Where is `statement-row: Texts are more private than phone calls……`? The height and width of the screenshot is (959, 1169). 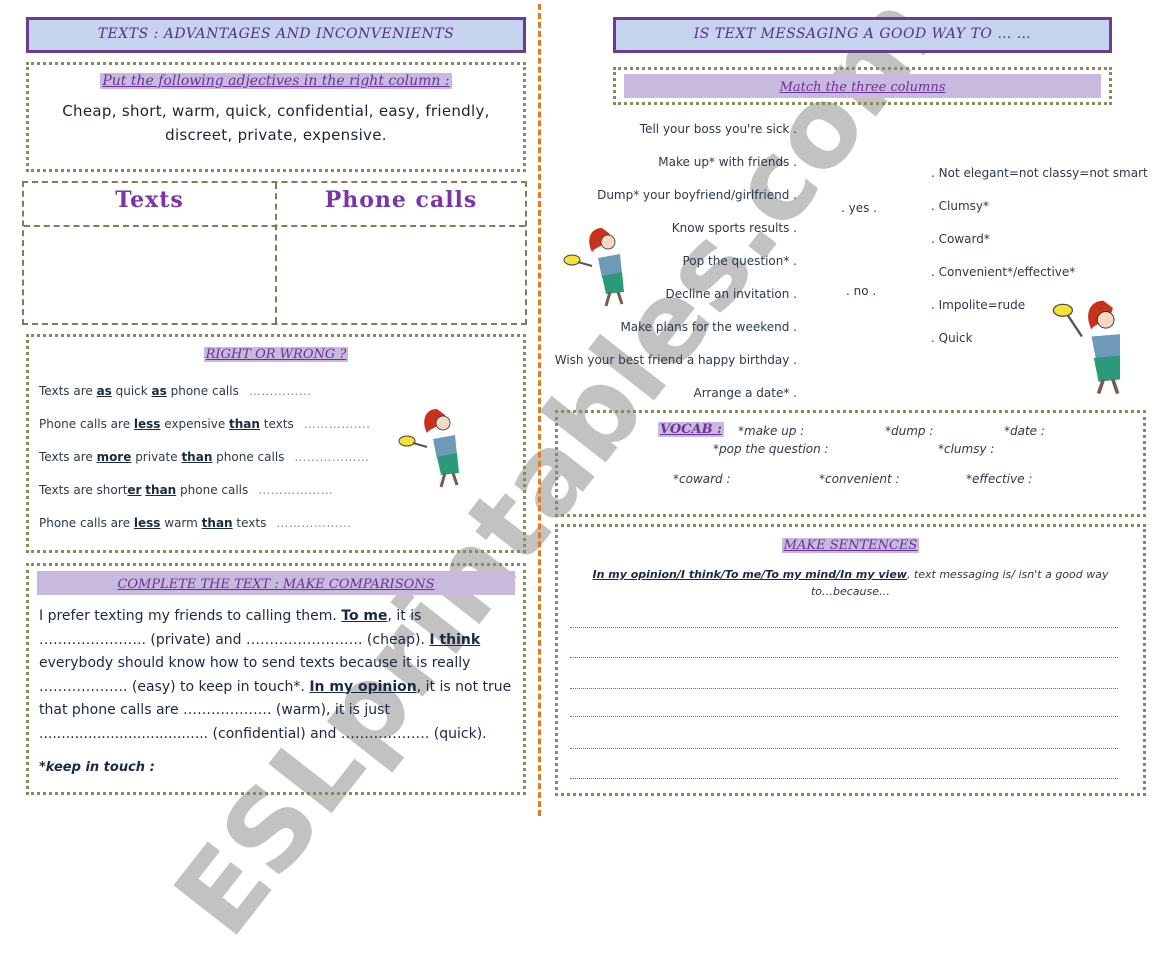
statement-row: Texts are more private than phone calls…… is located at coordinates (204, 457).